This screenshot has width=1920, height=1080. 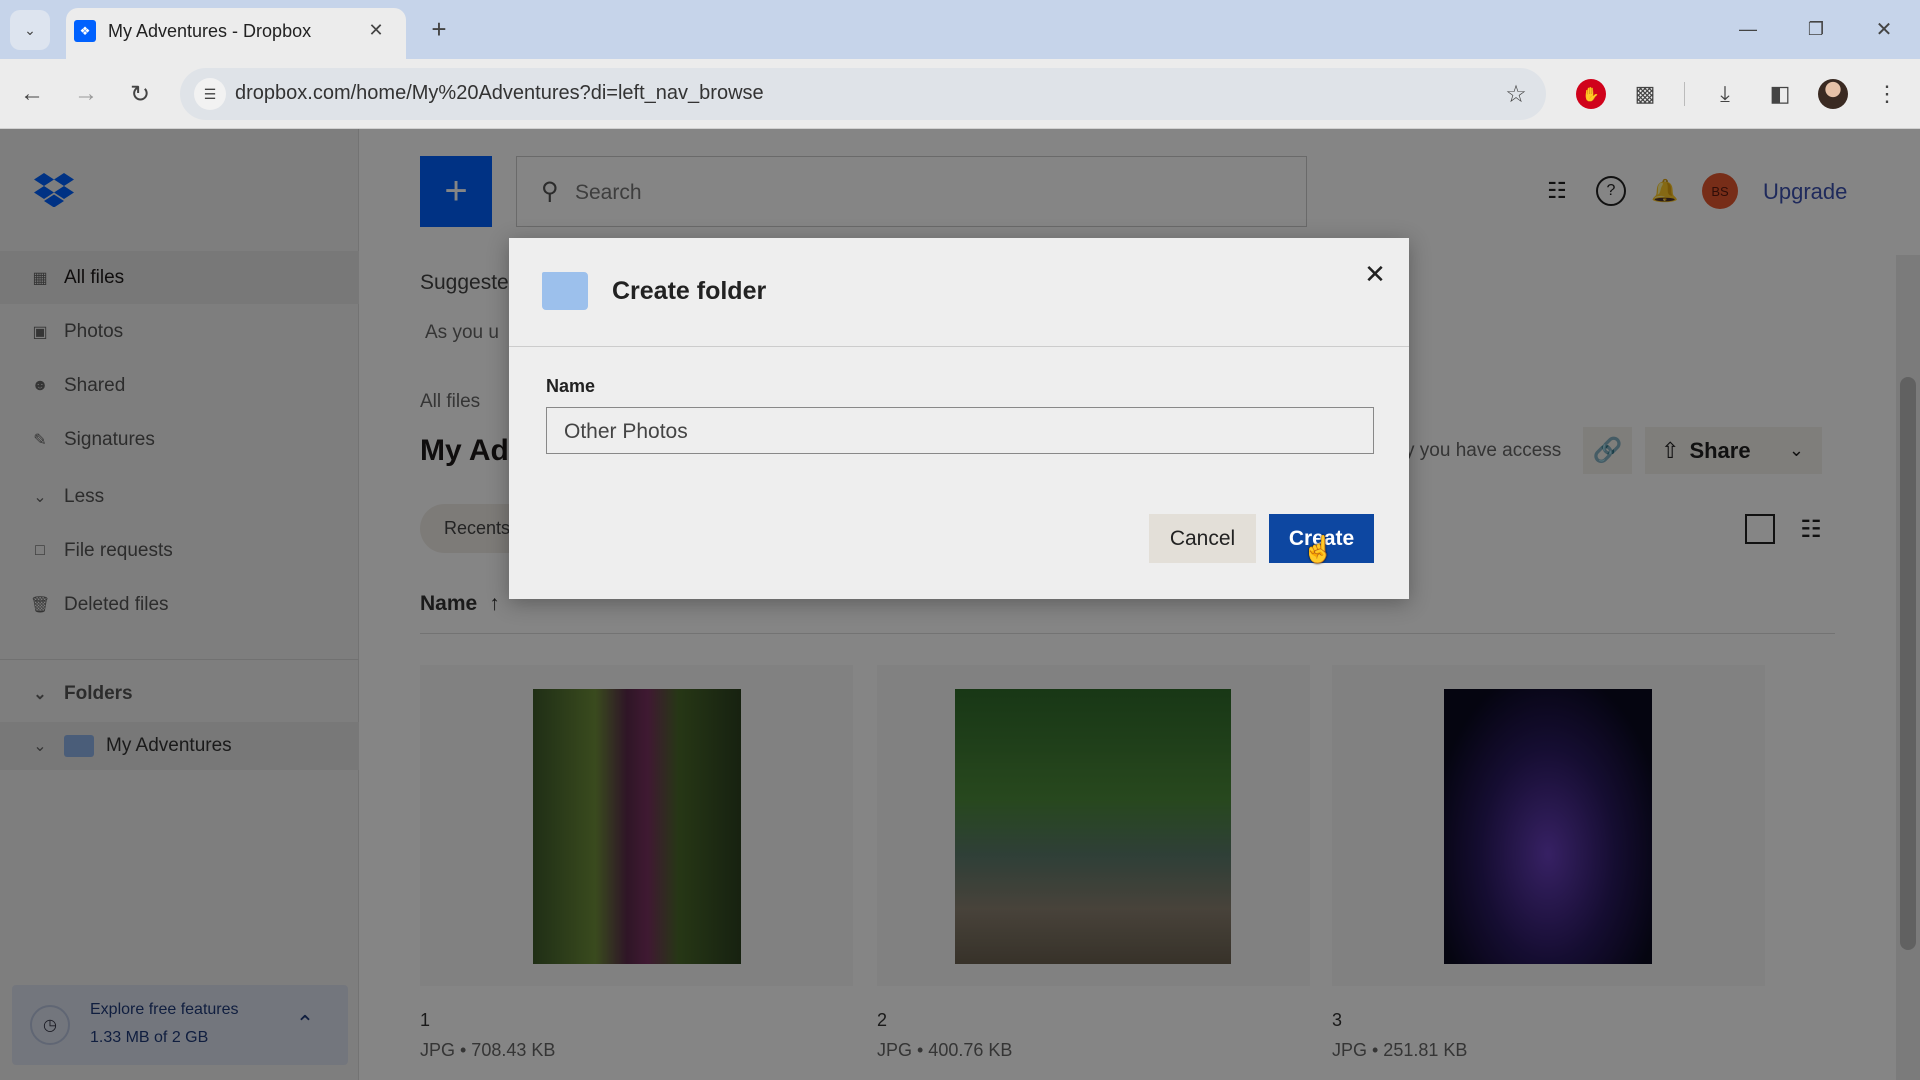 What do you see at coordinates (1833, 94) in the screenshot?
I see `profile-avatar` at bounding box center [1833, 94].